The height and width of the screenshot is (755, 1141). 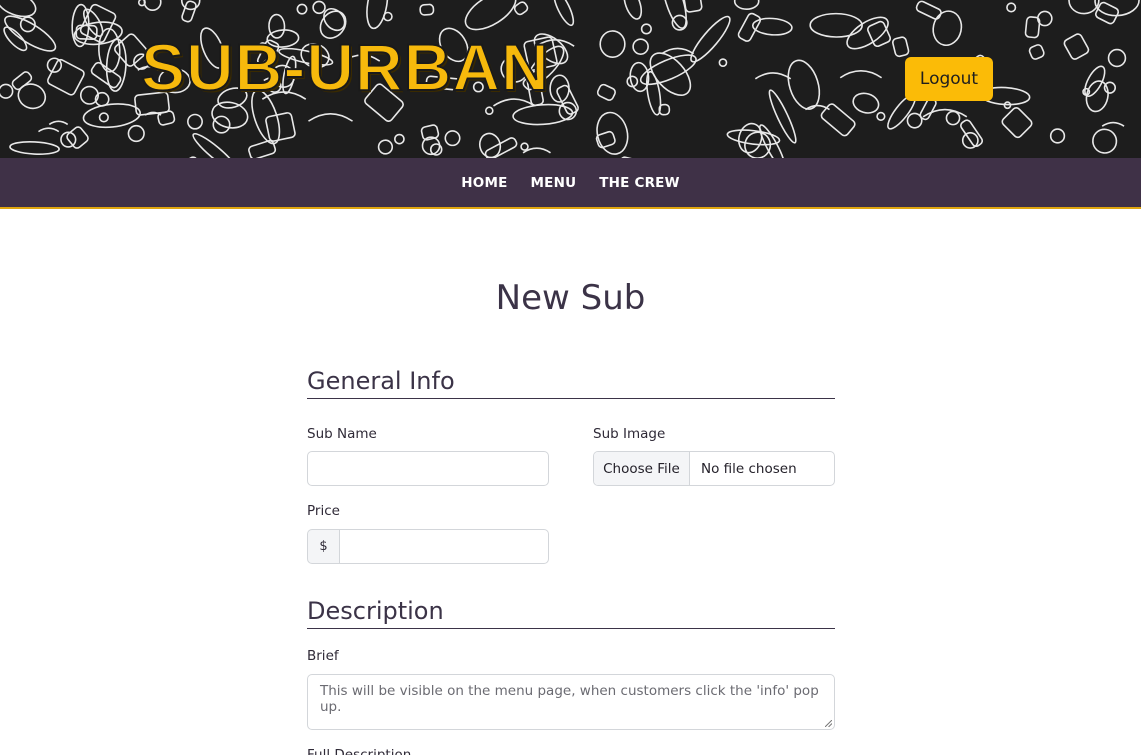 I want to click on page-title: New Sub, so click(x=570, y=298).